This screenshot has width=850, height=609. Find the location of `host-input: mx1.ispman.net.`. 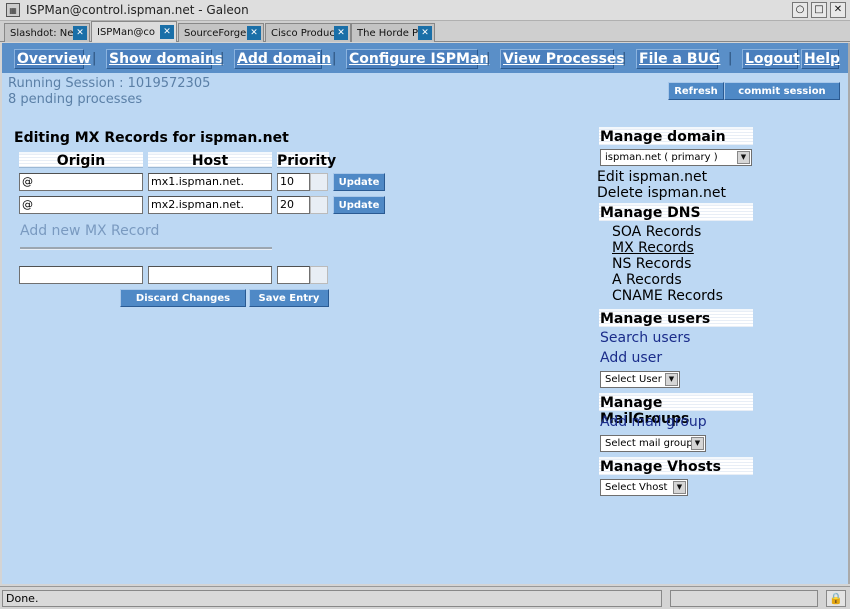

host-input: mx1.ispman.net. is located at coordinates (210, 182).